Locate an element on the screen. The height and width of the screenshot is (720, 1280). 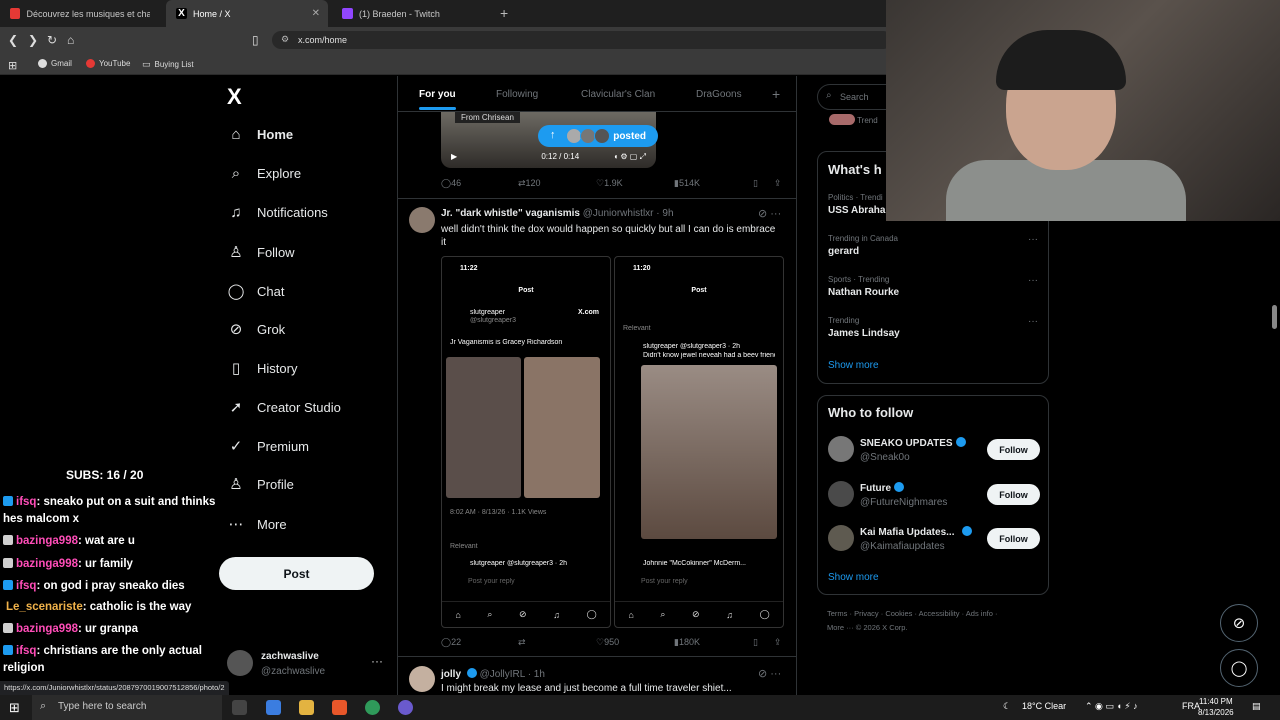
copilot-icon is located at coordinates (273, 707).